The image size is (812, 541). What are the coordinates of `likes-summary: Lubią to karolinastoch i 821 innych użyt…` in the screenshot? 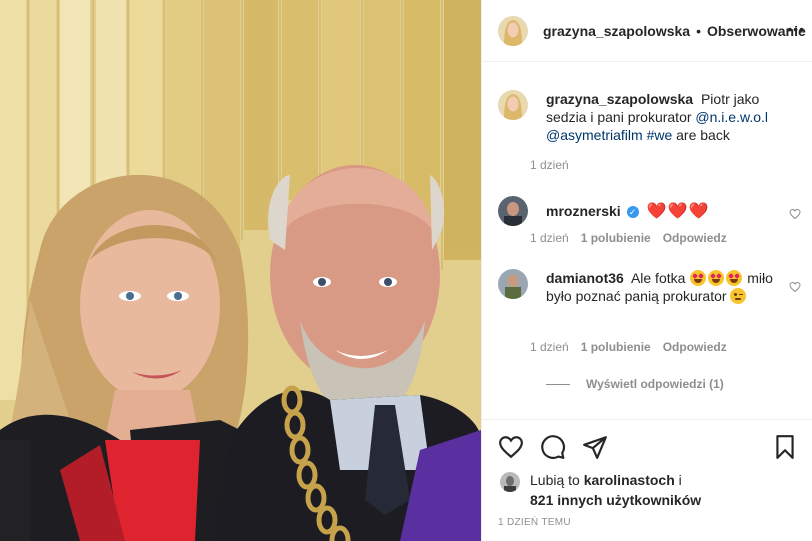 It's located at (650, 490).